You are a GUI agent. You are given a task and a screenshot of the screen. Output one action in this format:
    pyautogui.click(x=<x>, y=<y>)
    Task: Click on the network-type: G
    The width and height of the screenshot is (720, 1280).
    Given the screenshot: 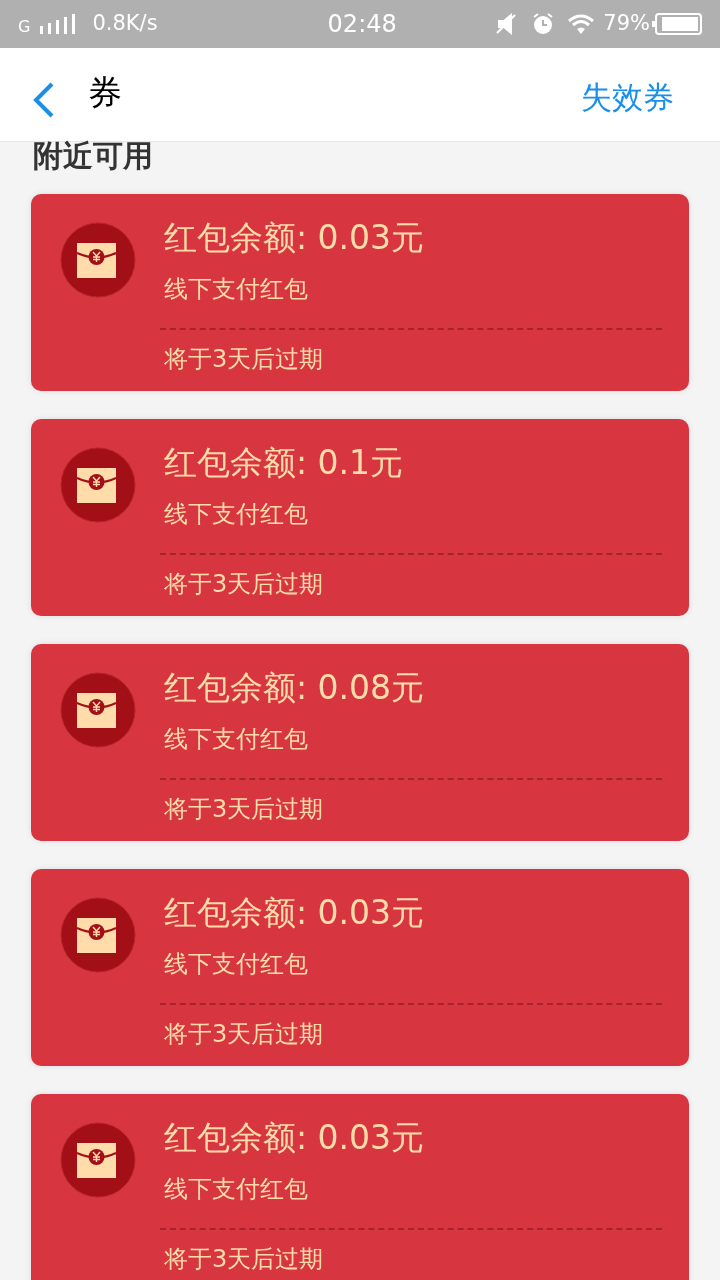 What is the action you would take?
    pyautogui.click(x=24, y=27)
    